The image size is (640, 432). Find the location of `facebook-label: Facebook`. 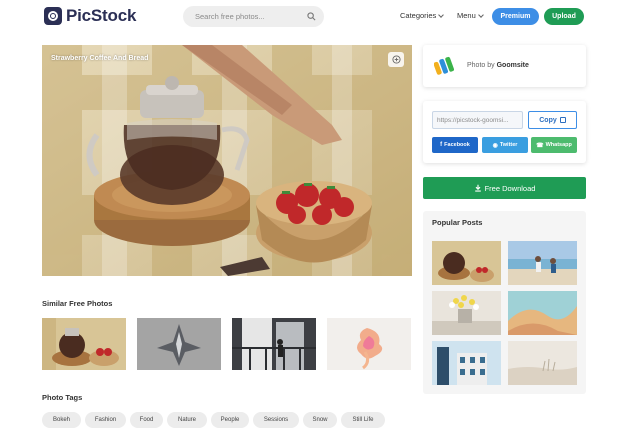

facebook-label: Facebook is located at coordinates (457, 145).